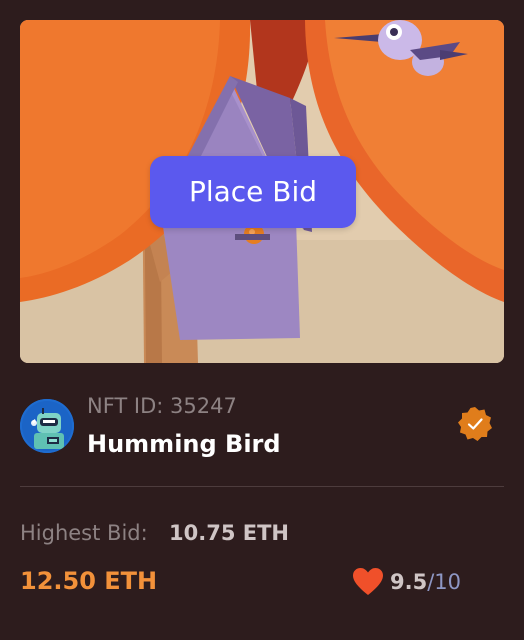 Image resolution: width=524 pixels, height=640 pixels. What do you see at coordinates (475, 424) in the screenshot?
I see `verified-badge-icon` at bounding box center [475, 424].